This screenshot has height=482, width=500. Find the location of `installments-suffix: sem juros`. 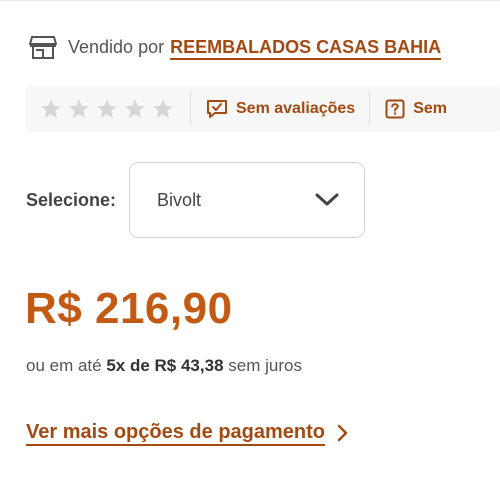

installments-suffix: sem juros is located at coordinates (262, 365).